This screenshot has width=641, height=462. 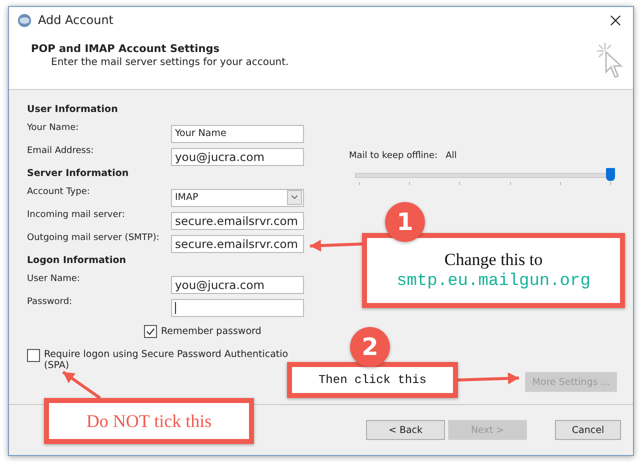 I want to click on field-label: Email Address:, so click(x=61, y=150).